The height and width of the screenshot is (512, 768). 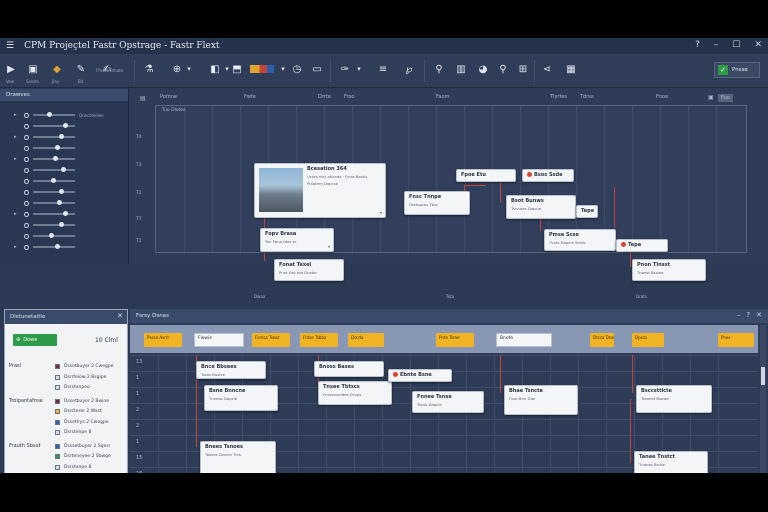 I want to click on activity-card: Fopv Brasa Ton Fbno tdes tn ▾, so click(x=297, y=240).